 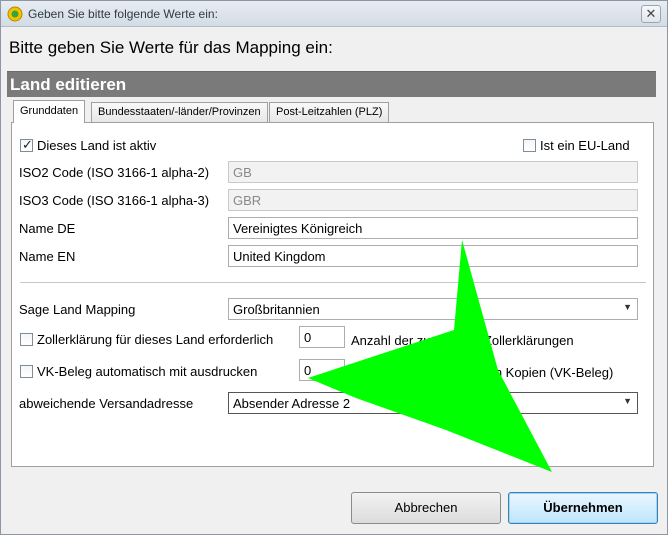 I want to click on close-button: ✕, so click(x=651, y=14).